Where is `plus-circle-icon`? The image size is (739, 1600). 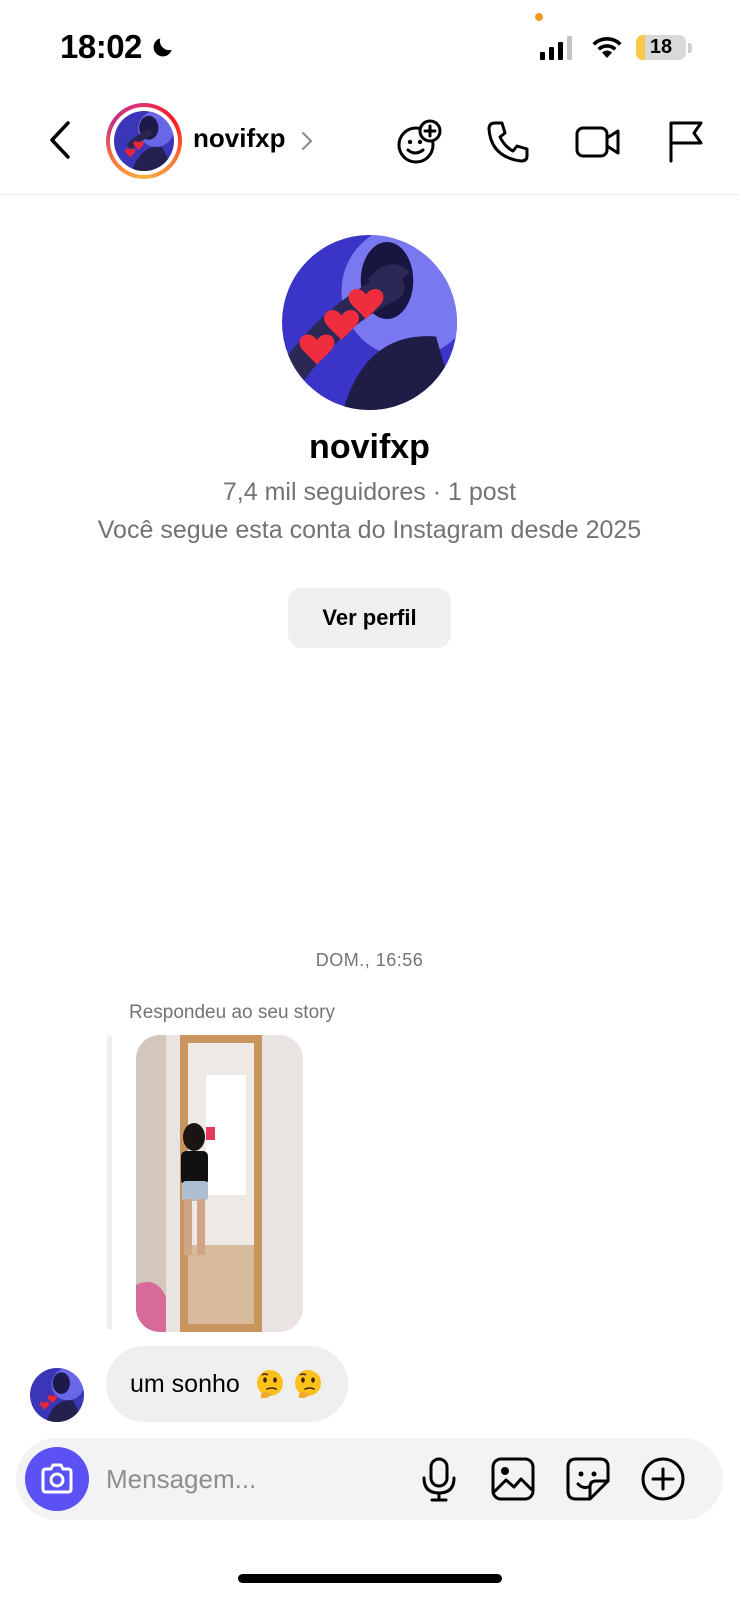 plus-circle-icon is located at coordinates (663, 1479).